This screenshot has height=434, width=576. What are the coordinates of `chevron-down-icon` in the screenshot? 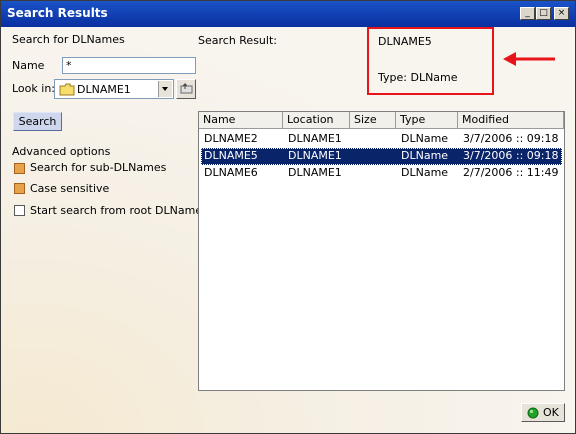 It's located at (165, 89).